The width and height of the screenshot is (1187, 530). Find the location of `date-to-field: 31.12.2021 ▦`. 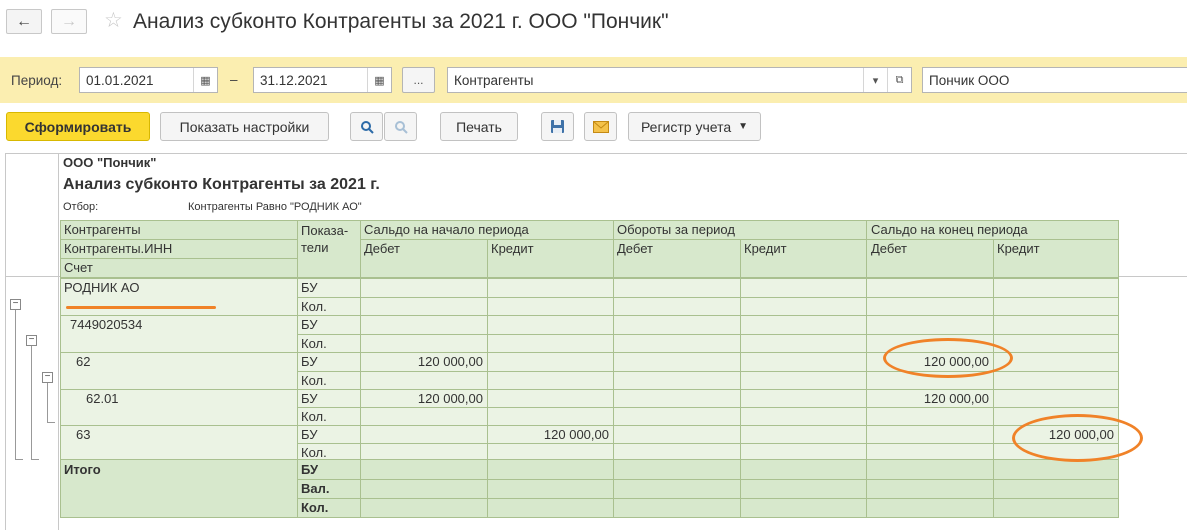

date-to-field: 31.12.2021 ▦ is located at coordinates (322, 80).